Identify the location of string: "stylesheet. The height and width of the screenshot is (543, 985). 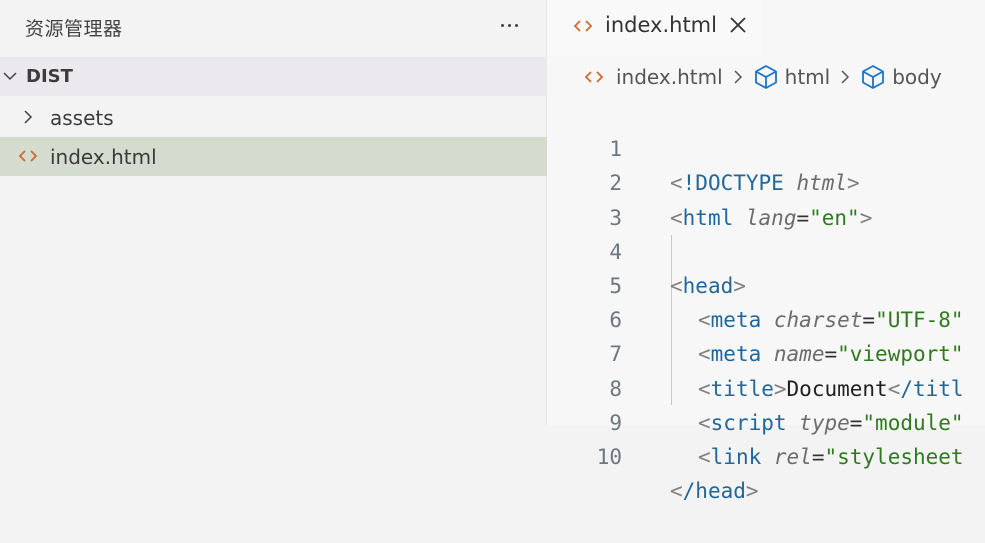
(894, 456).